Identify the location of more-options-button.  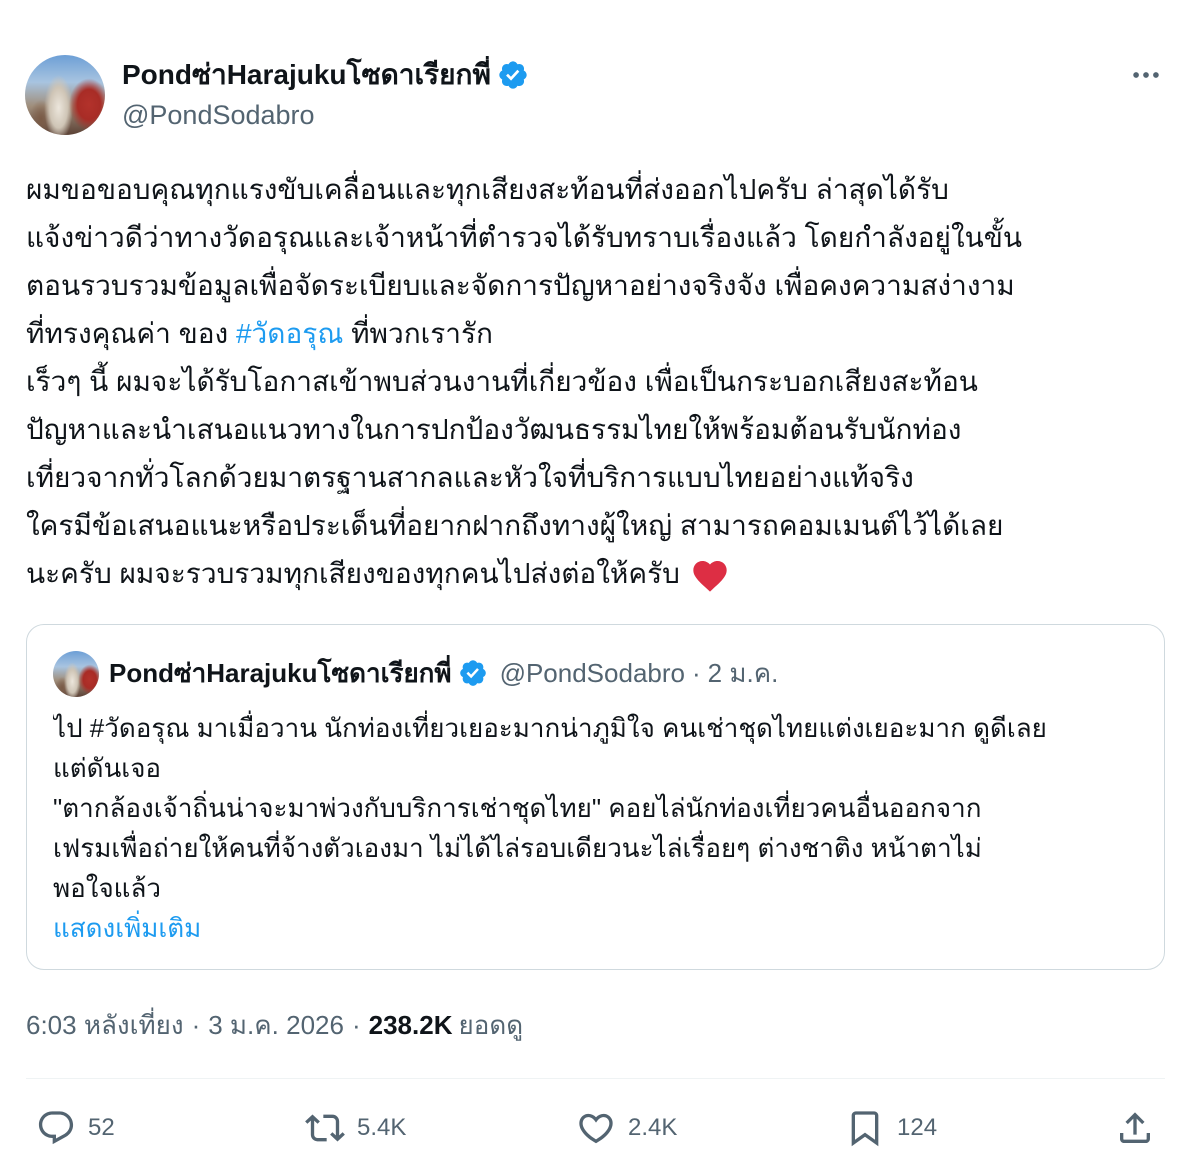
(1146, 75).